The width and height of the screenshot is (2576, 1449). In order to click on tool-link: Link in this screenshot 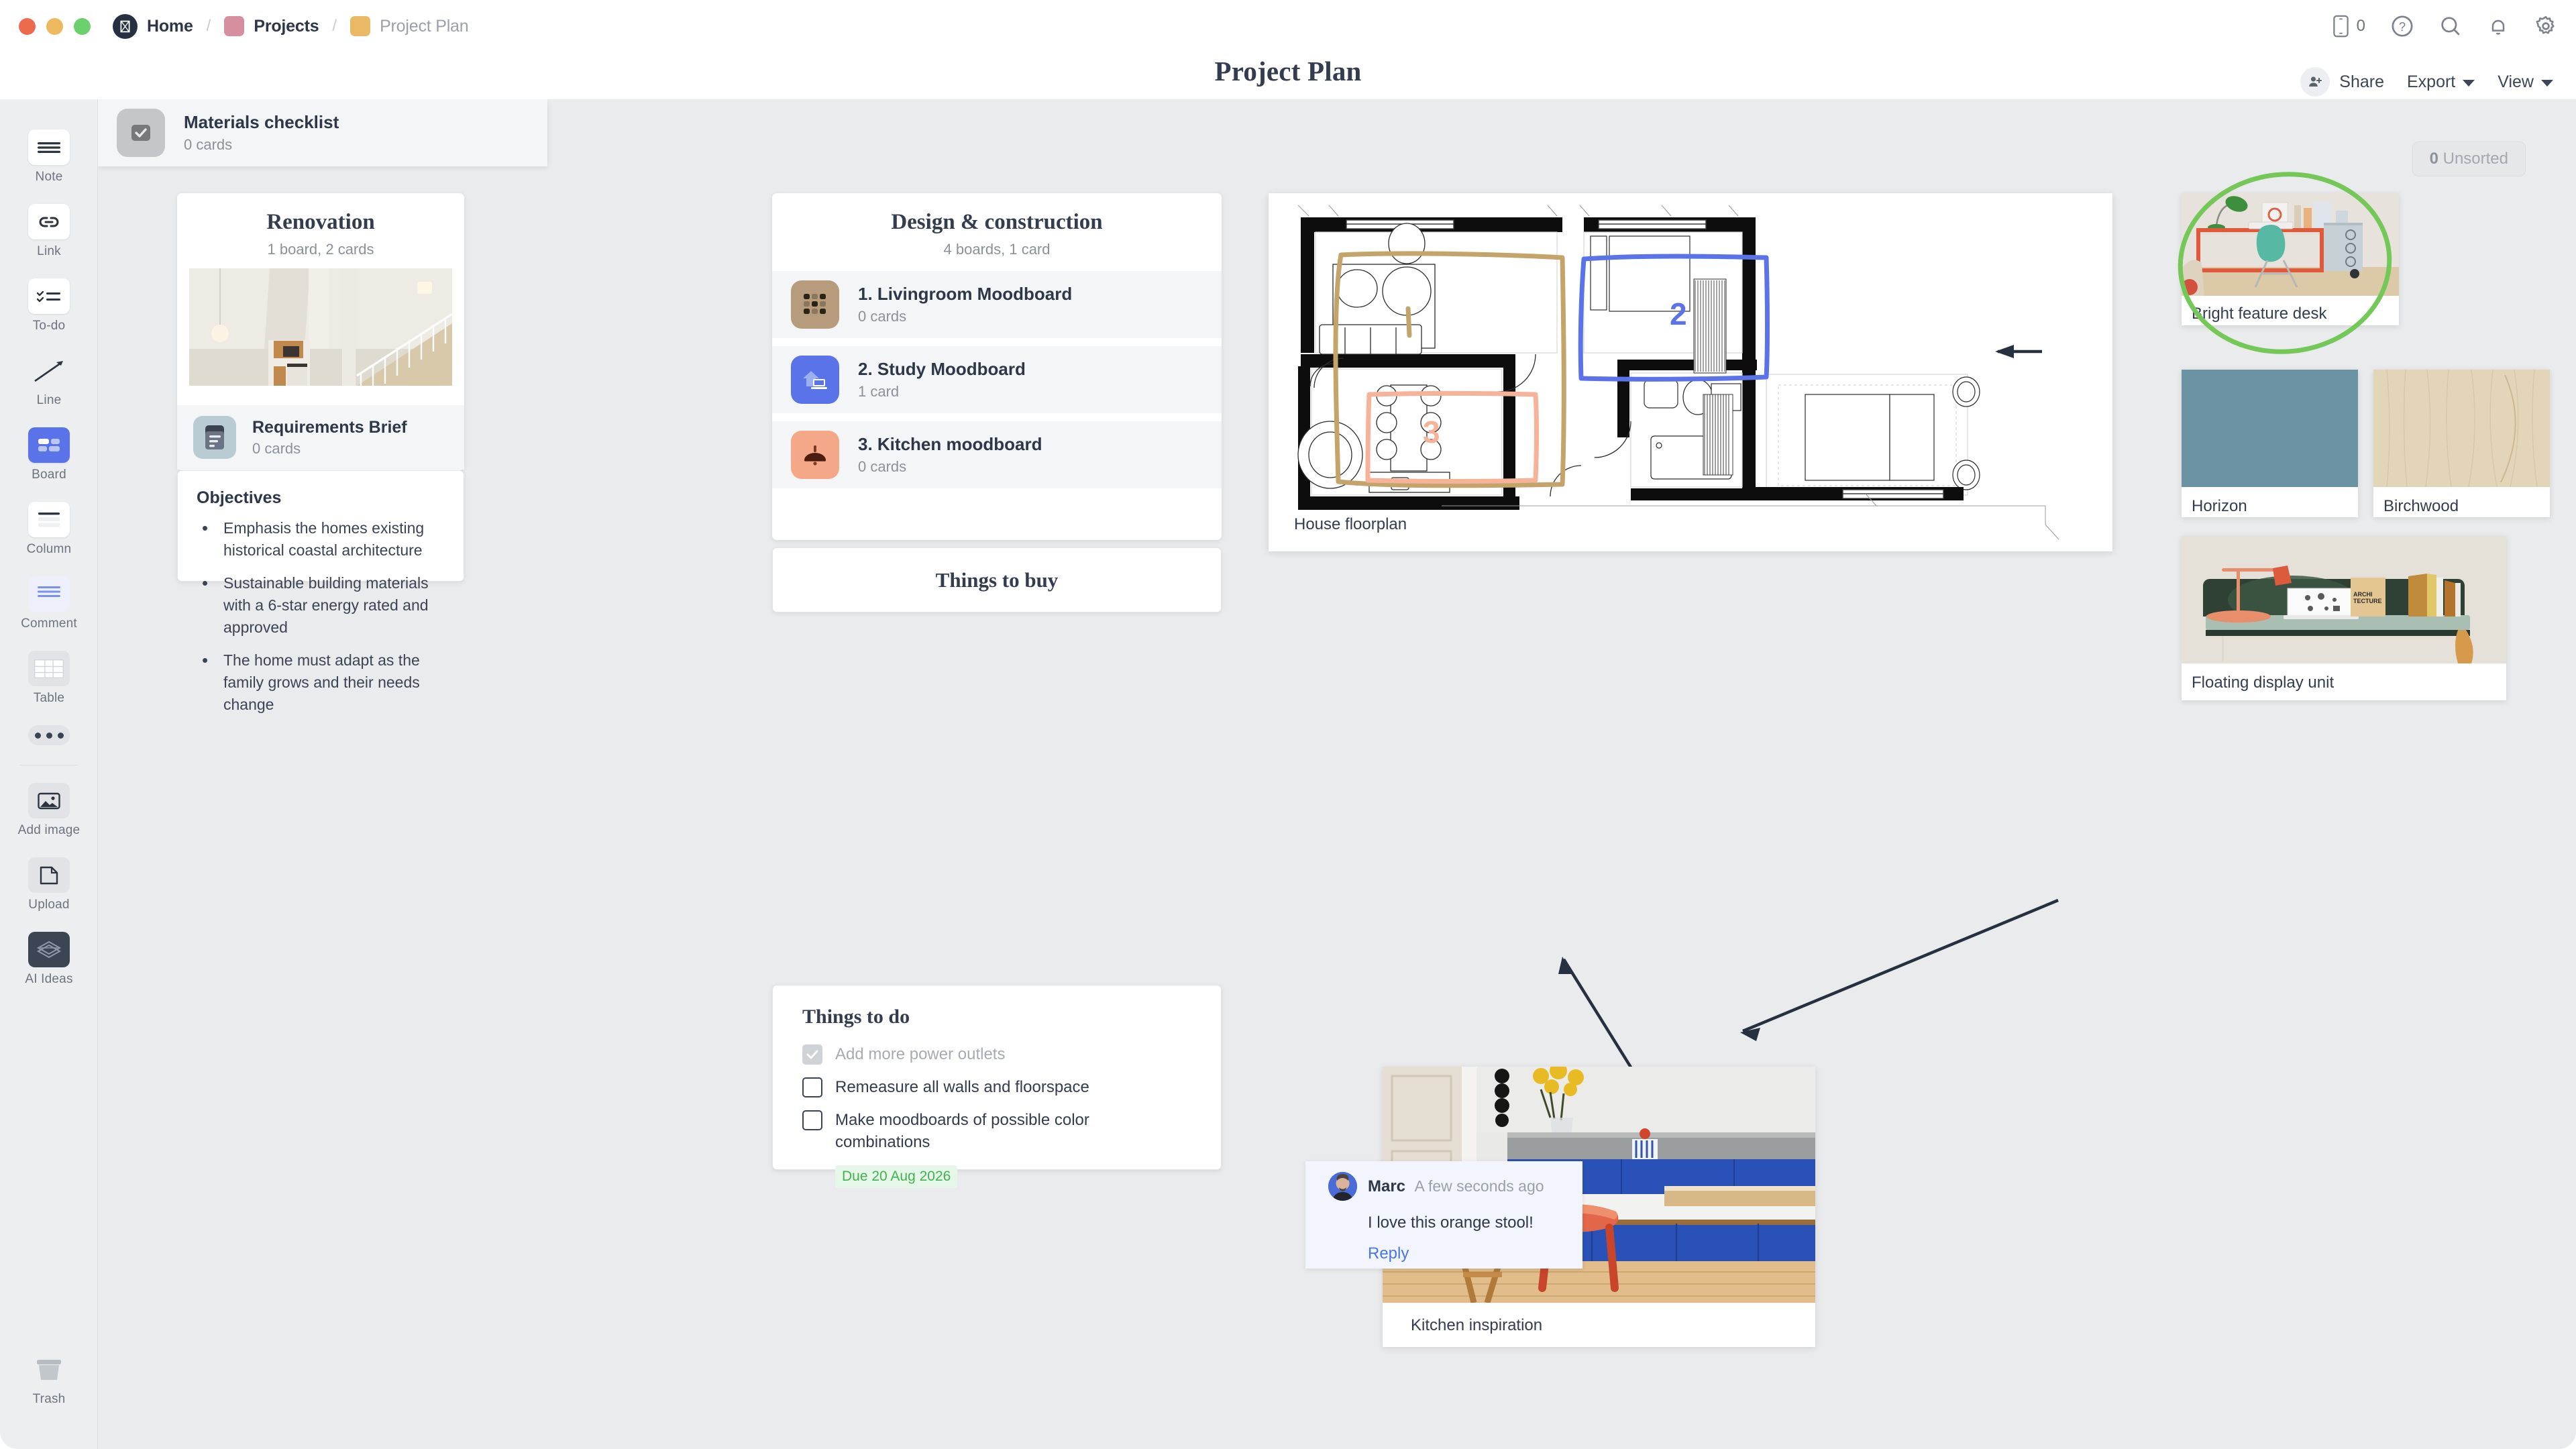, I will do `click(49, 231)`.